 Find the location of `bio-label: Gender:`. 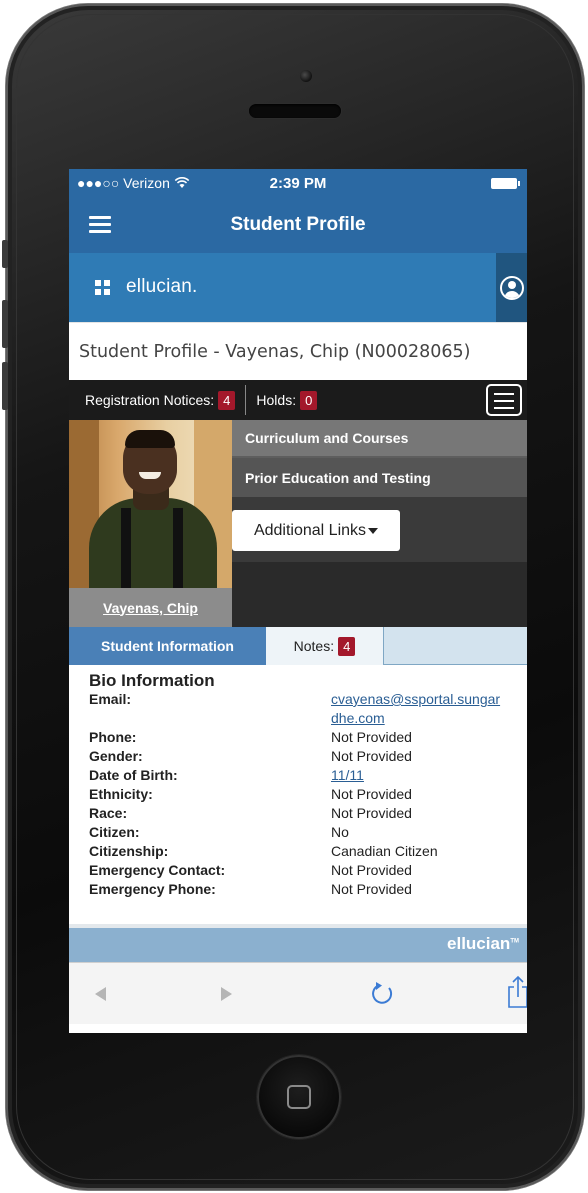

bio-label: Gender: is located at coordinates (116, 756).